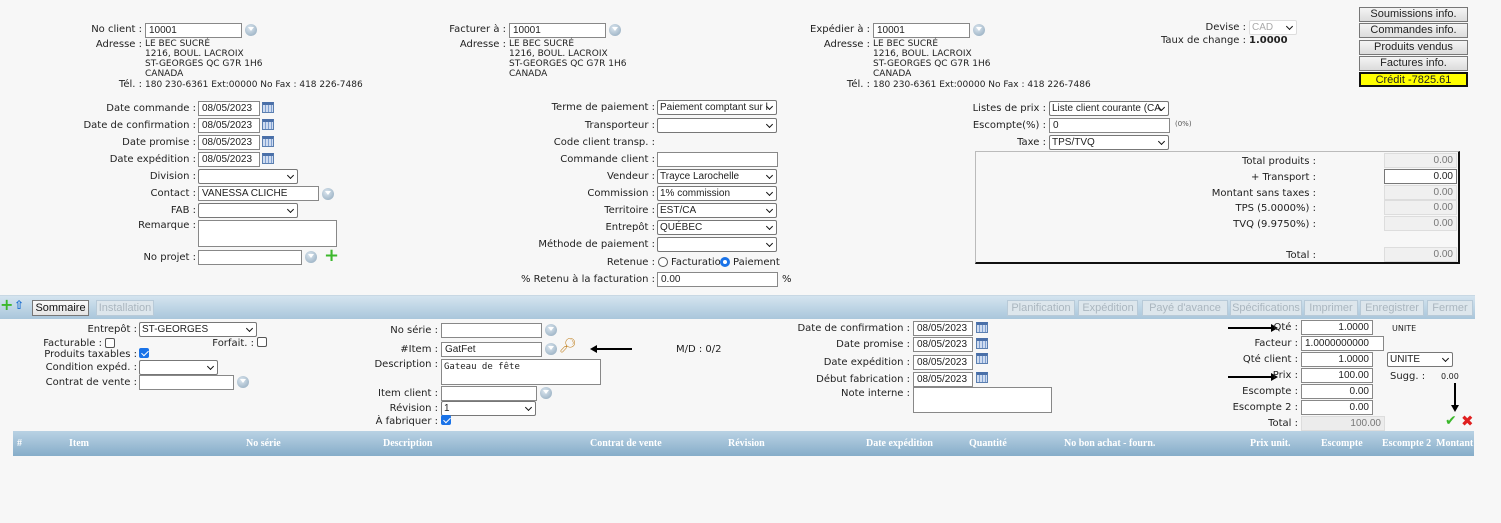 Image resolution: width=1501 pixels, height=523 pixels. I want to click on line-escompte-input: 0.00, so click(1337, 391).